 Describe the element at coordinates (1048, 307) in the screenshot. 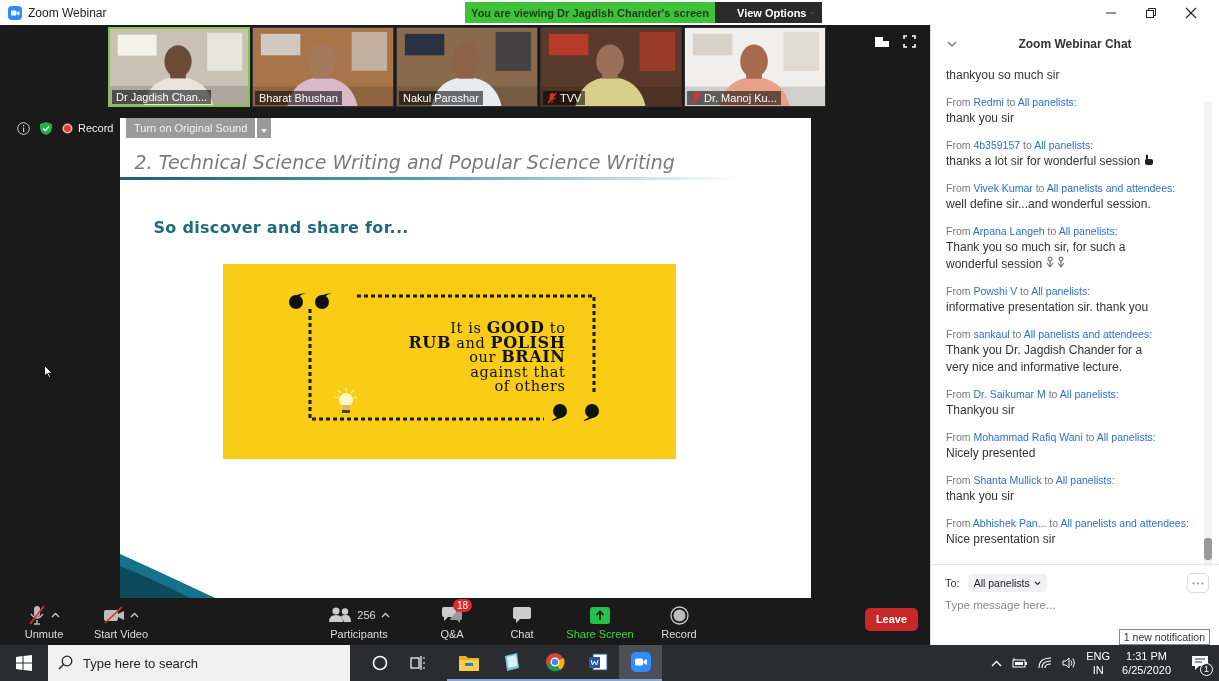

I see `message-text: informative presentation sir. thank you` at that location.